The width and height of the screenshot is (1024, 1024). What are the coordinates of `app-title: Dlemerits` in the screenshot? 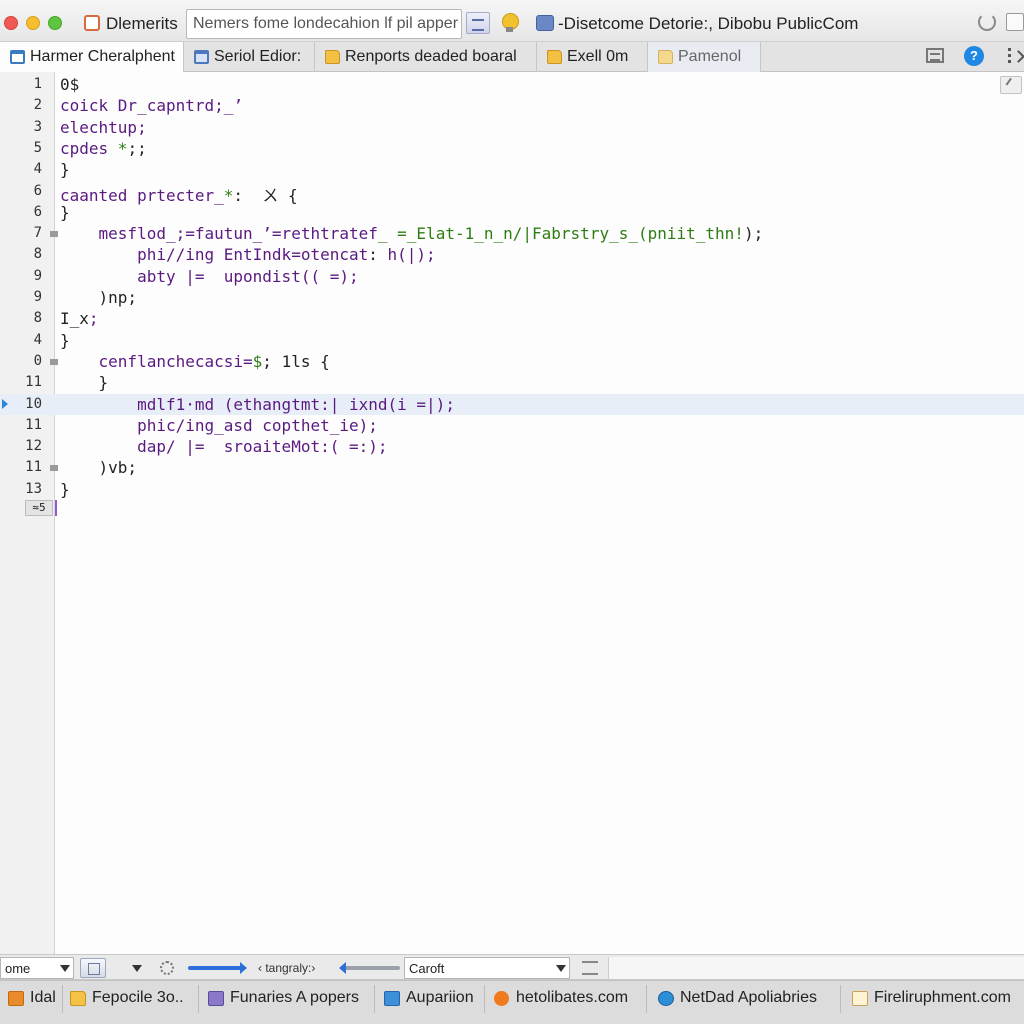 It's located at (142, 23).